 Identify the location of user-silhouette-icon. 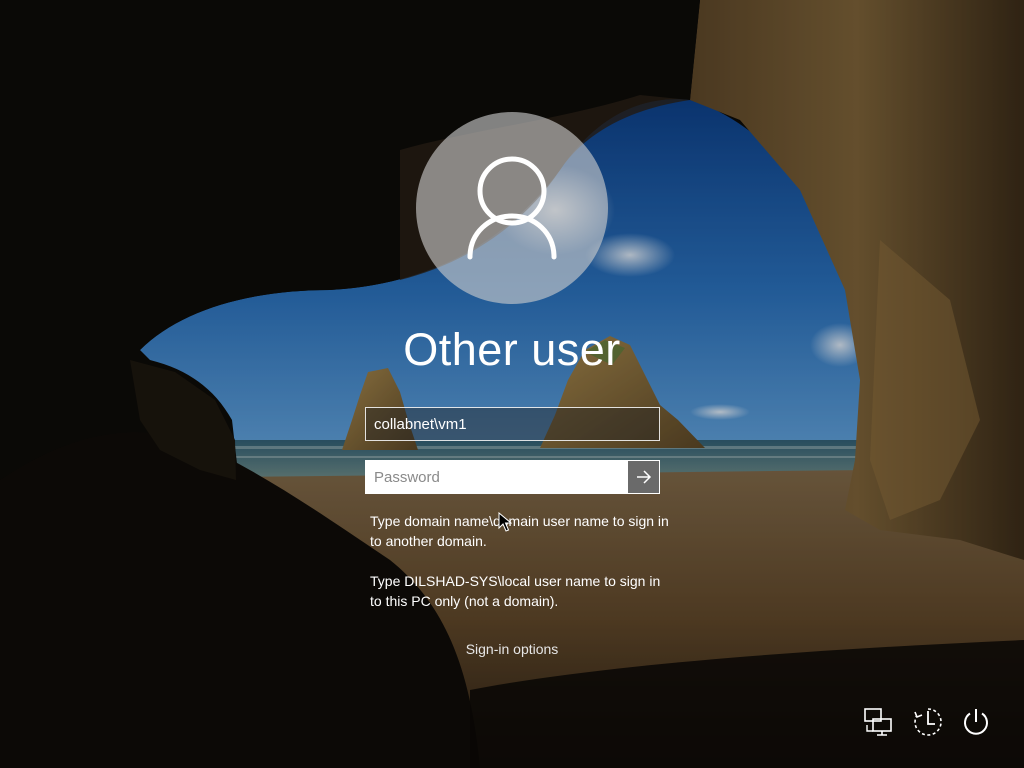
(512, 208).